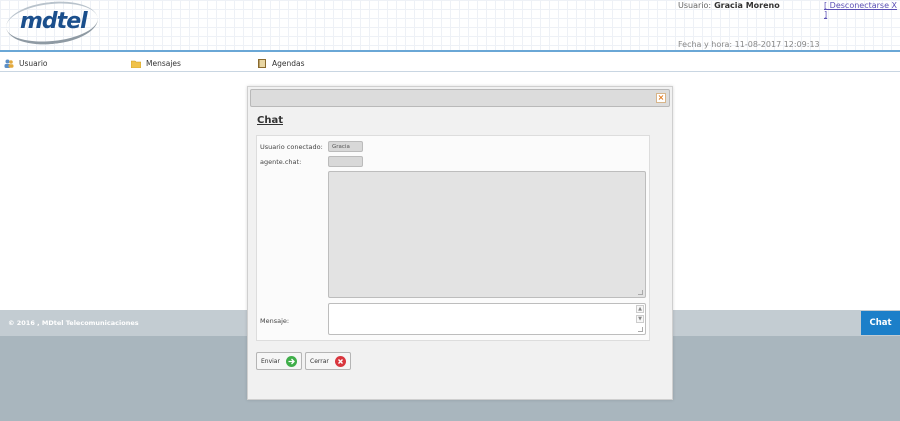 The image size is (900, 421). Describe the element at coordinates (54, 21) in the screenshot. I see `logo: mdtel` at that location.